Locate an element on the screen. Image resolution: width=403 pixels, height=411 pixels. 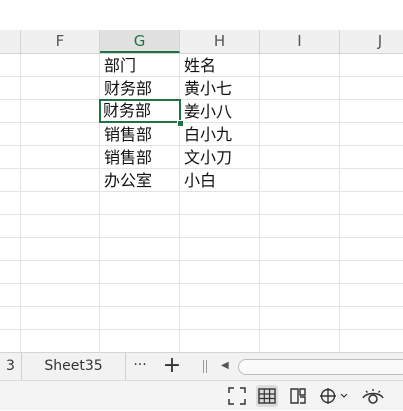
cell-g3-selected: 财务部 is located at coordinates (140, 111).